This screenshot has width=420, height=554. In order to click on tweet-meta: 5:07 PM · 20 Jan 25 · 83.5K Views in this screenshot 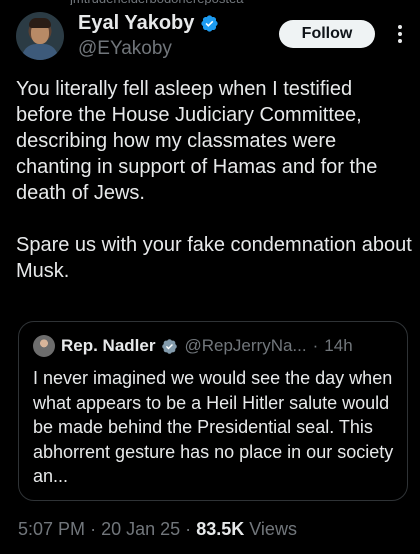, I will do `click(157, 529)`.